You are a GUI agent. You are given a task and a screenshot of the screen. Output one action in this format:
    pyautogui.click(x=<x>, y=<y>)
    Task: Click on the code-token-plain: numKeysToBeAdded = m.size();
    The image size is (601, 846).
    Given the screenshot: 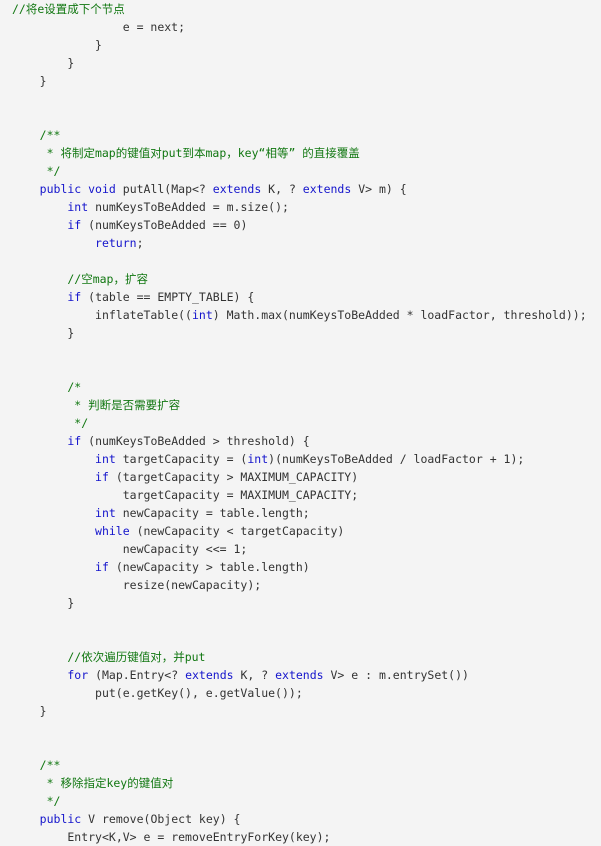 What is the action you would take?
    pyautogui.click(x=192, y=207)
    